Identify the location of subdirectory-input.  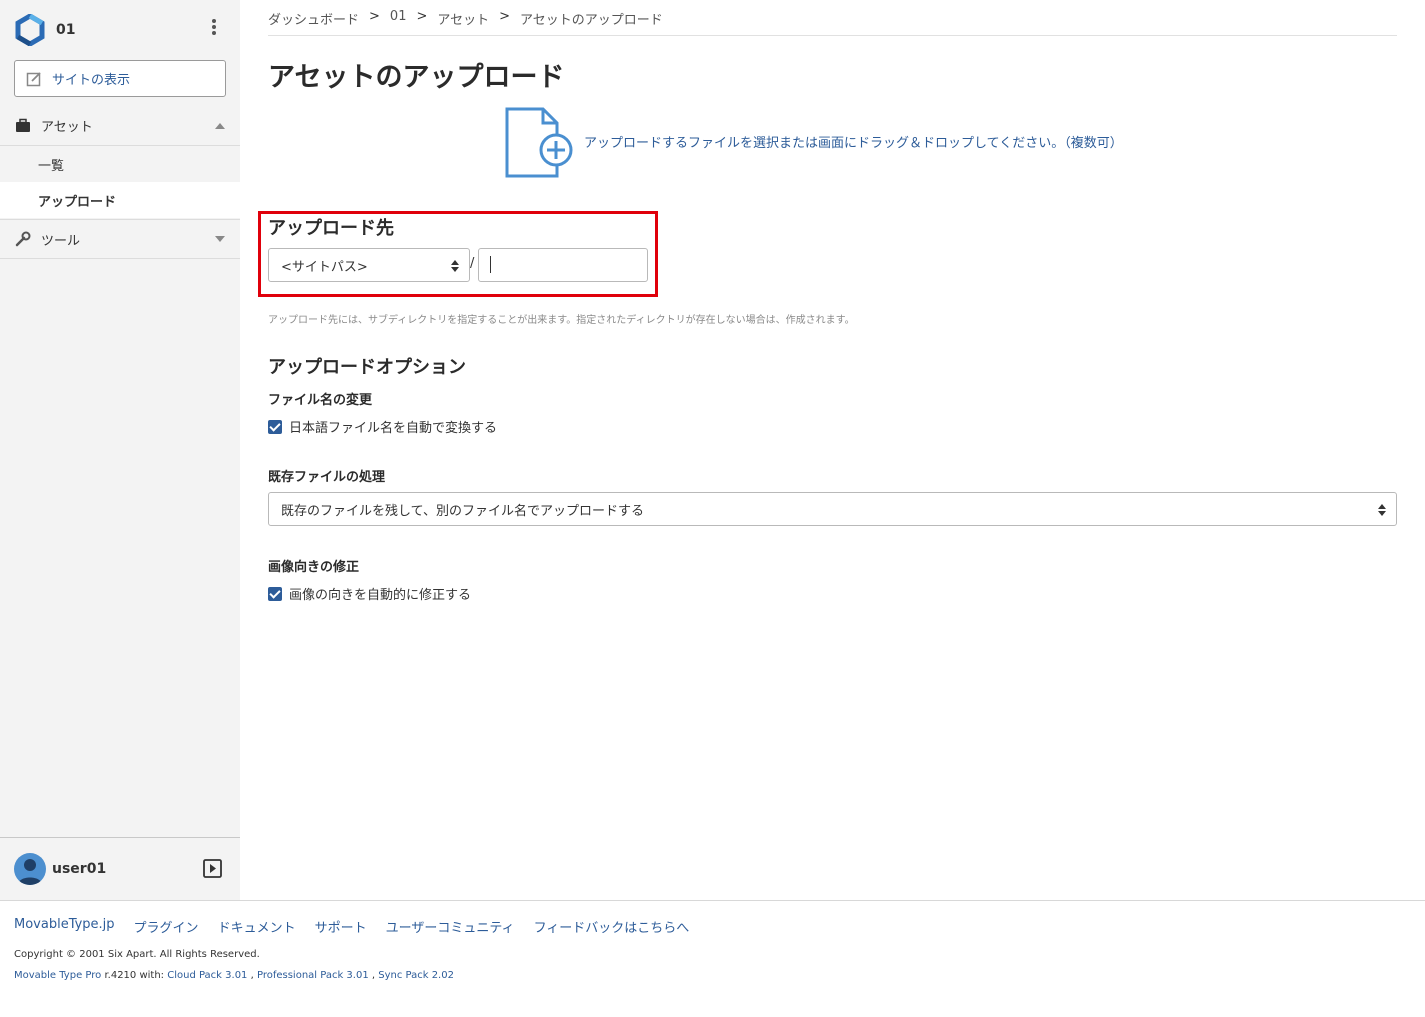
(563, 265).